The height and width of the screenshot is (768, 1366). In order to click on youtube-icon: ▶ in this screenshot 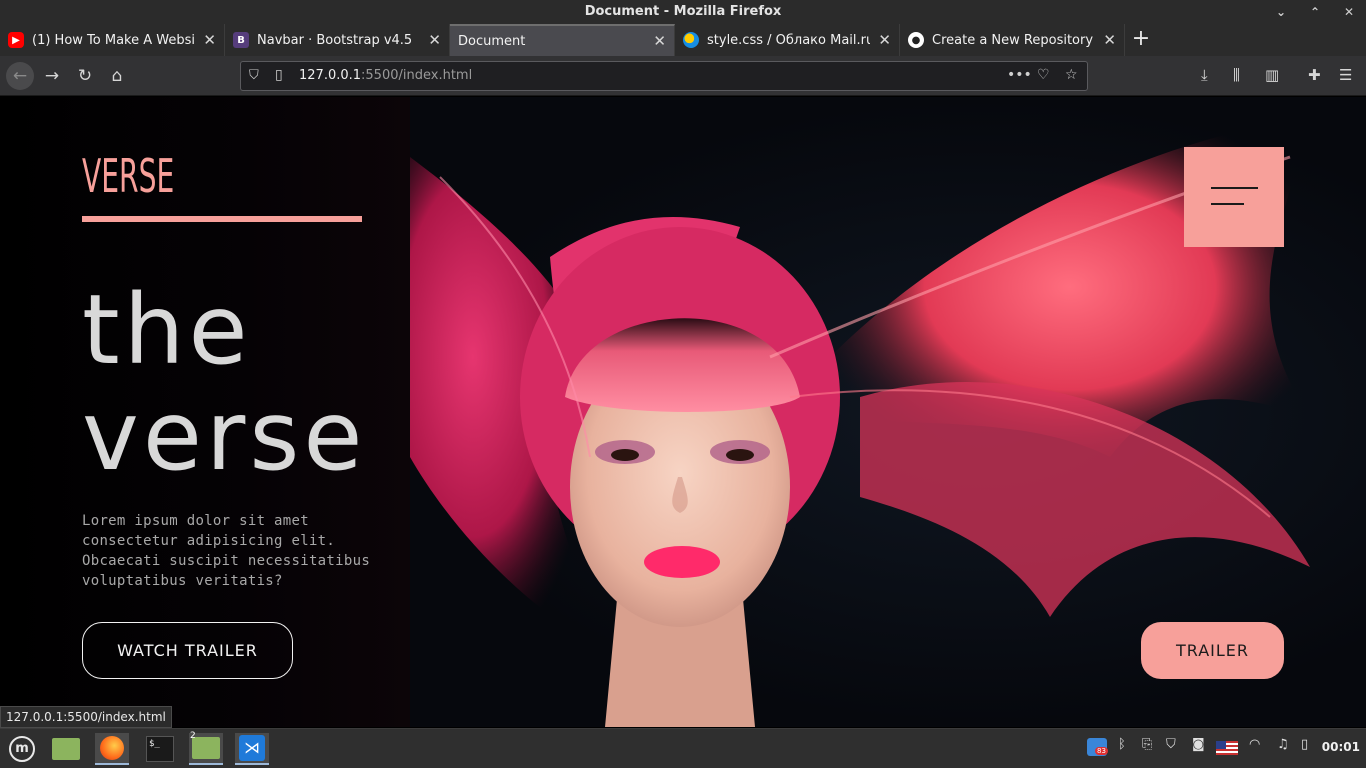, I will do `click(16, 40)`.